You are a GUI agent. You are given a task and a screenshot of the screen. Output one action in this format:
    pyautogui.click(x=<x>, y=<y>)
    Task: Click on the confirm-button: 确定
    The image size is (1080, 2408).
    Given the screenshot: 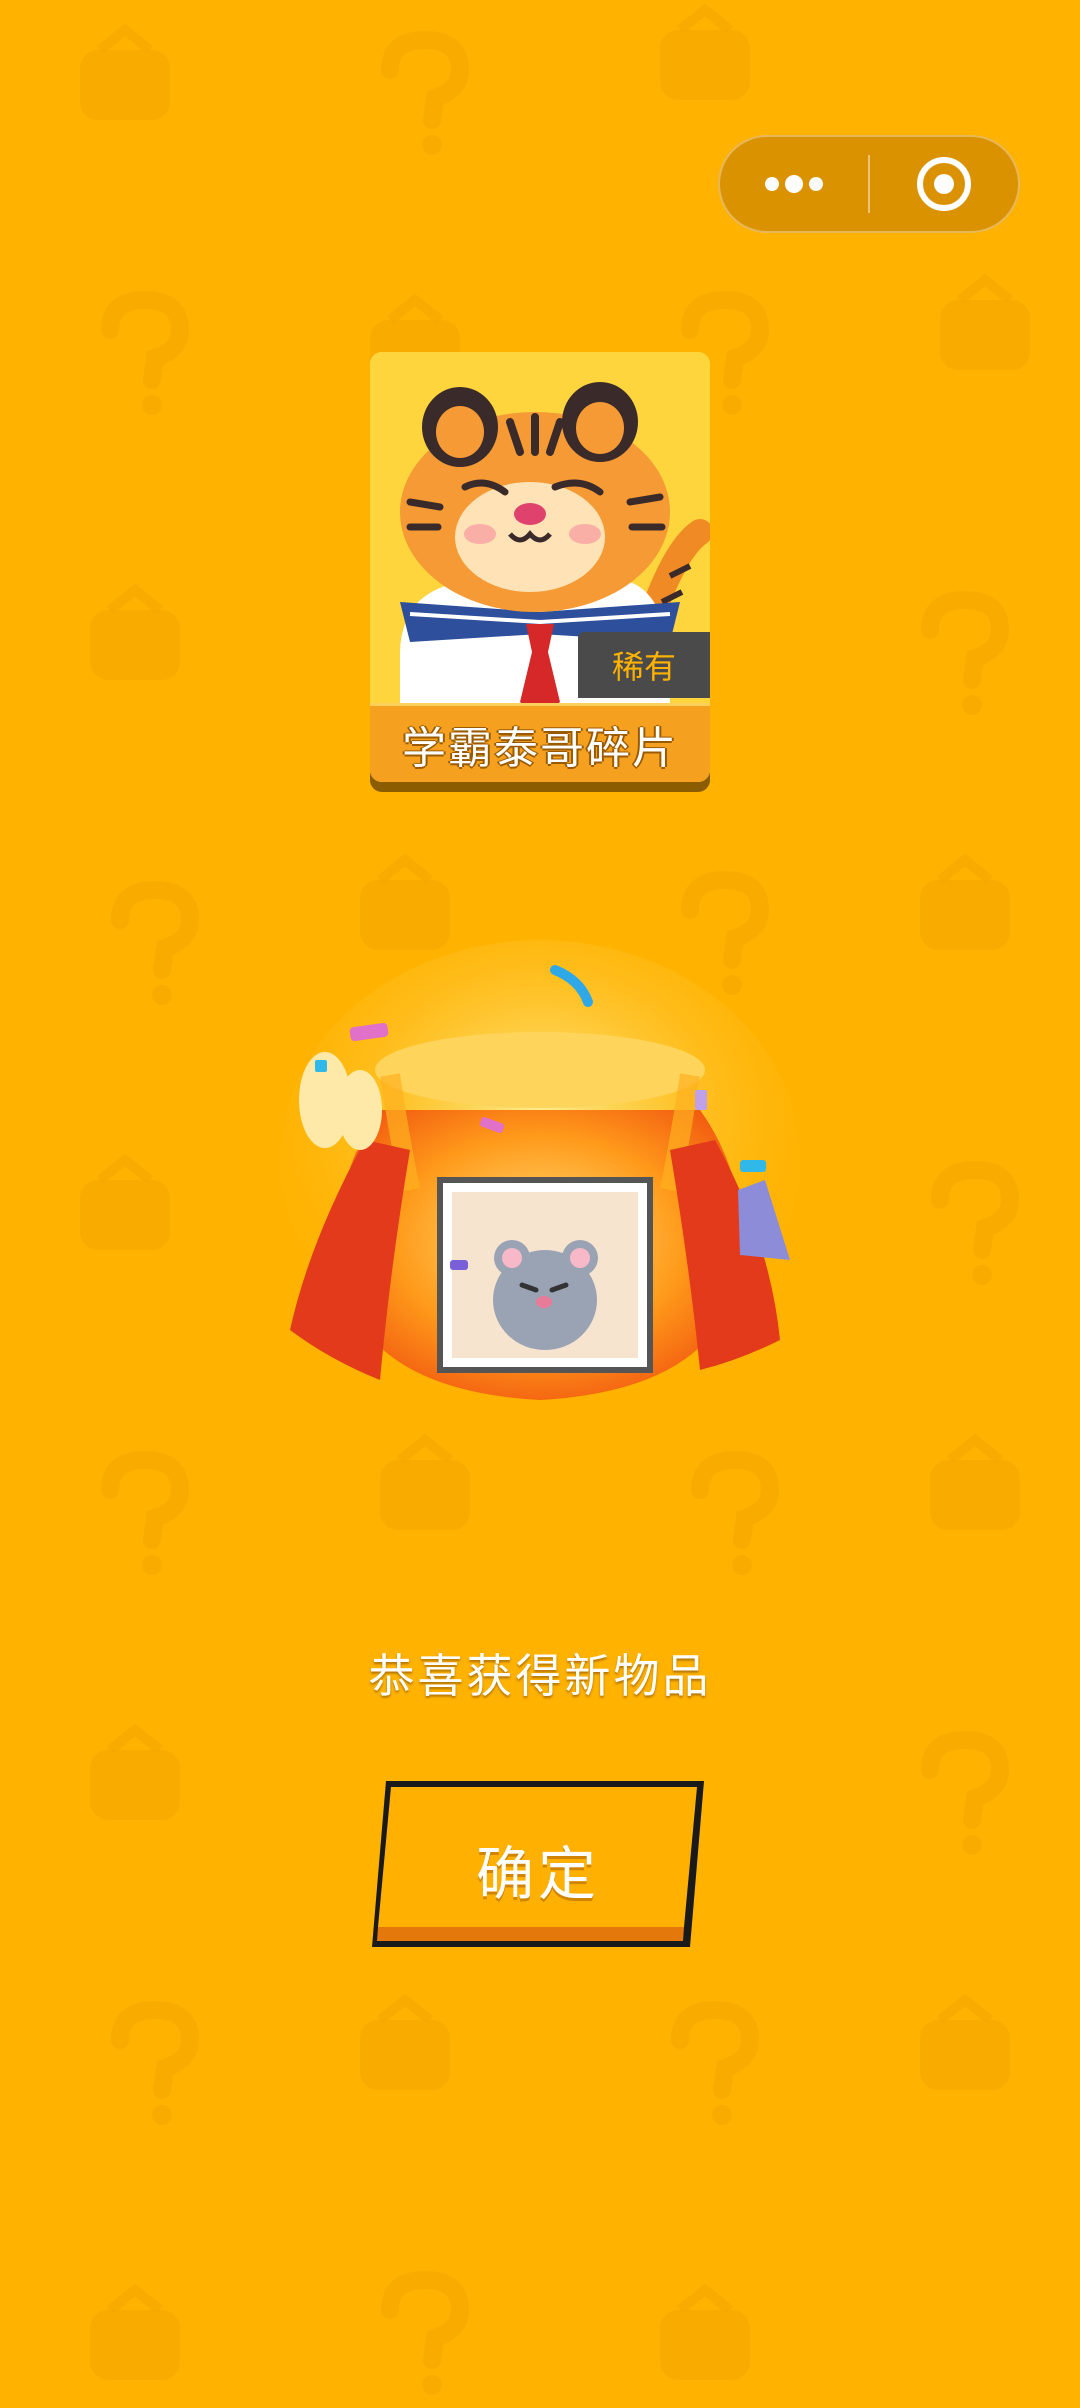 What is the action you would take?
    pyautogui.click(x=538, y=1864)
    